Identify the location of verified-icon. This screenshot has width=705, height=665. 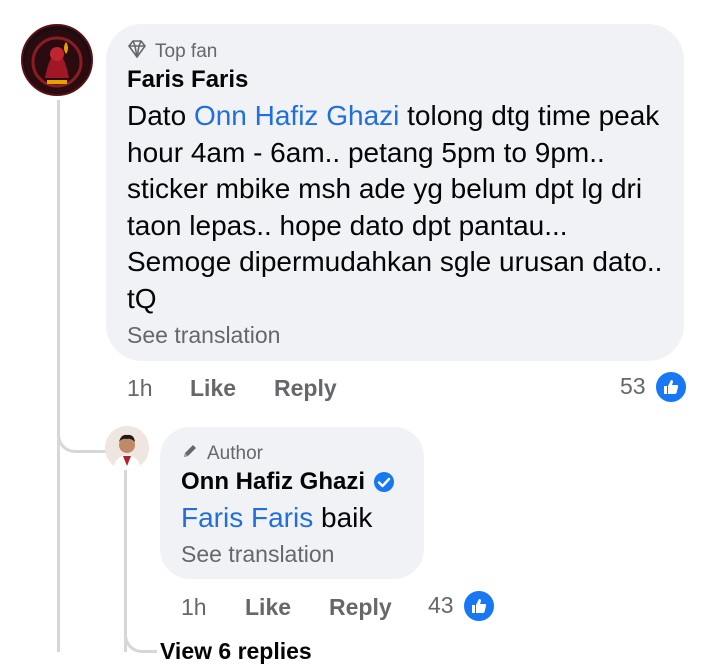
(384, 482).